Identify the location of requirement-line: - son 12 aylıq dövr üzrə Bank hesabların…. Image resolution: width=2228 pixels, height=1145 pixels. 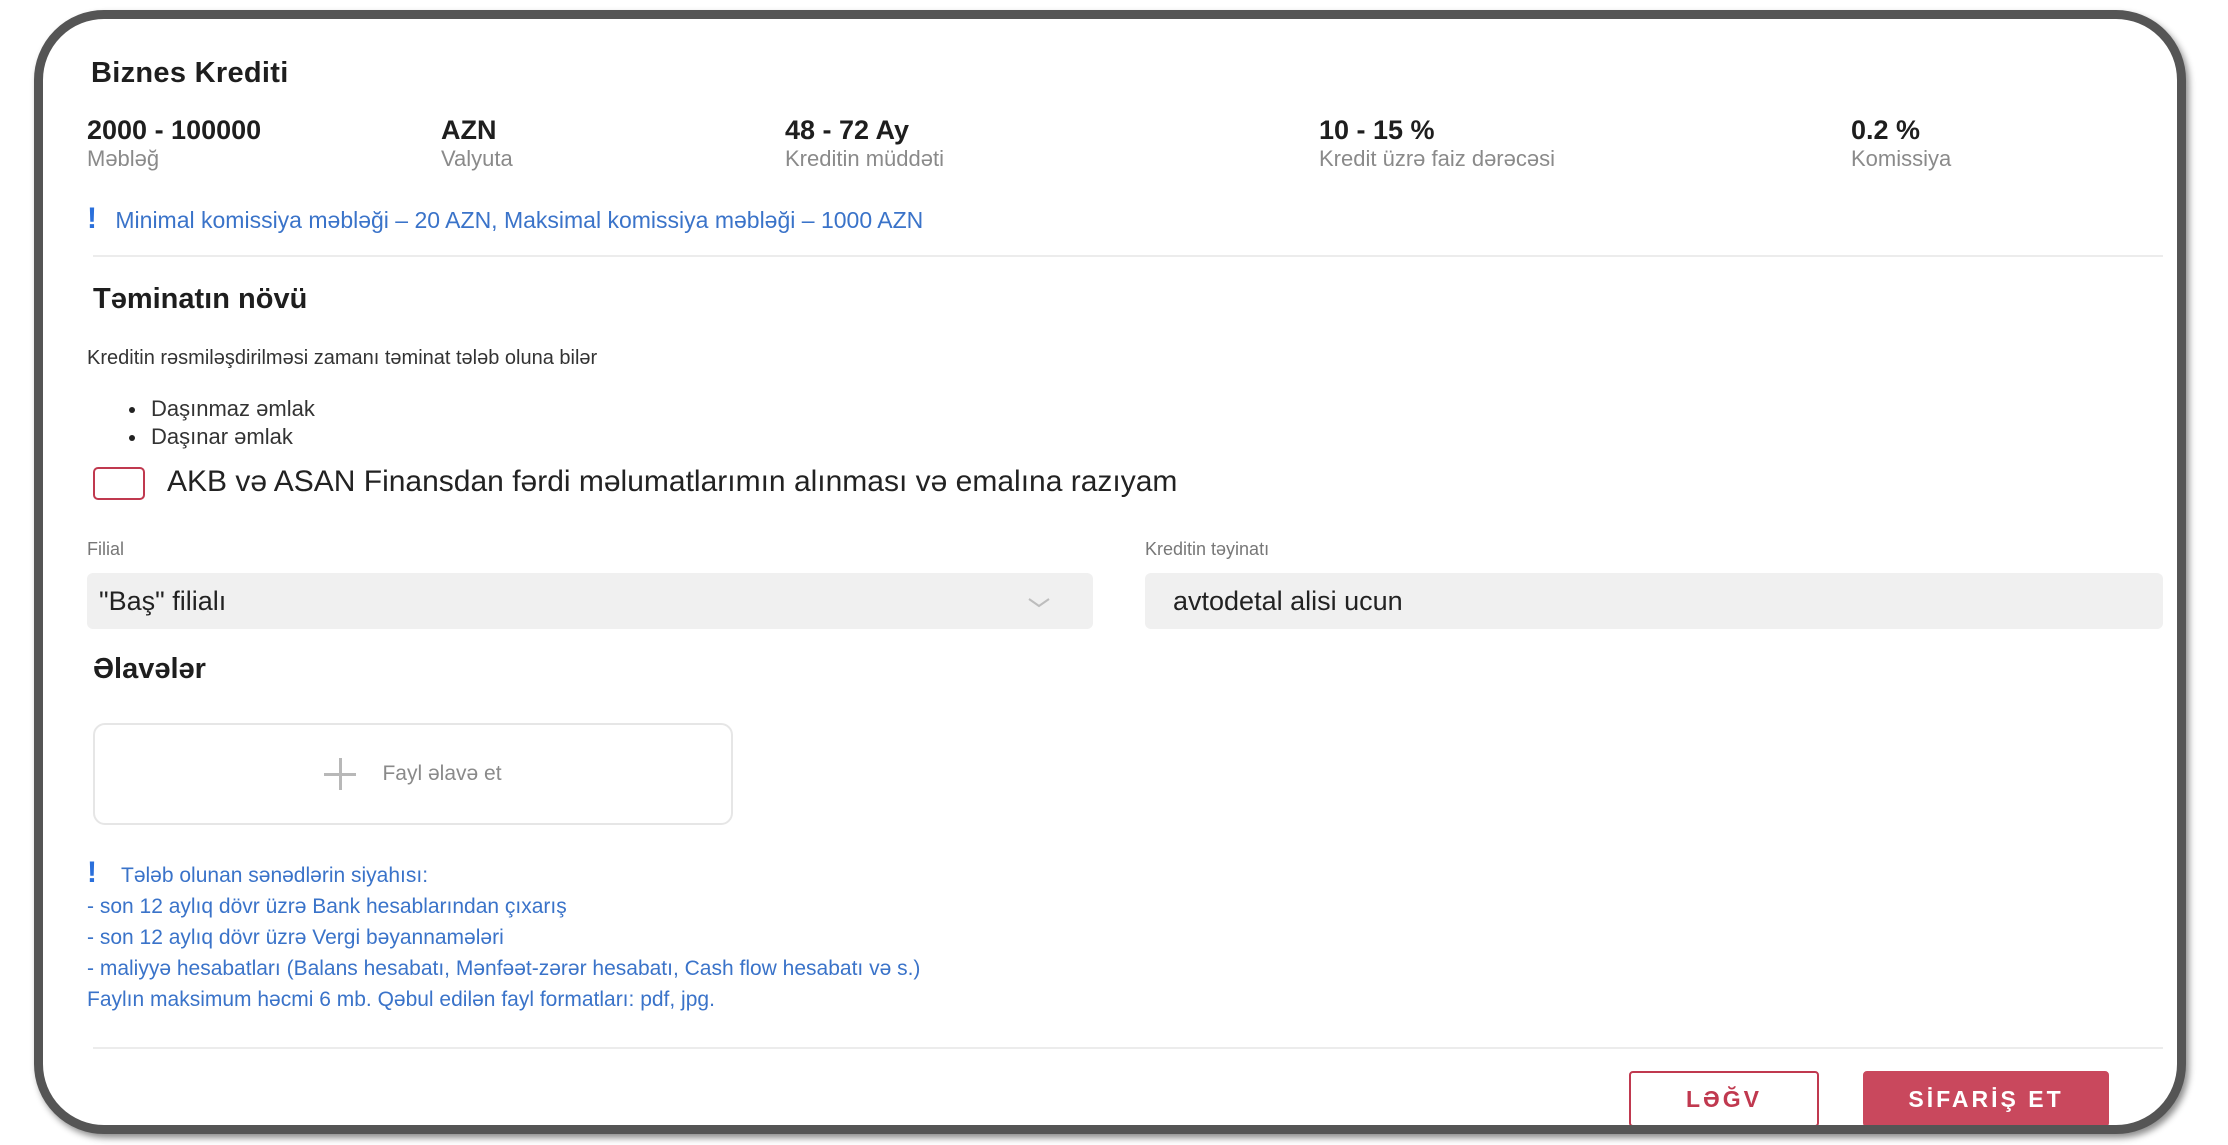
(327, 906).